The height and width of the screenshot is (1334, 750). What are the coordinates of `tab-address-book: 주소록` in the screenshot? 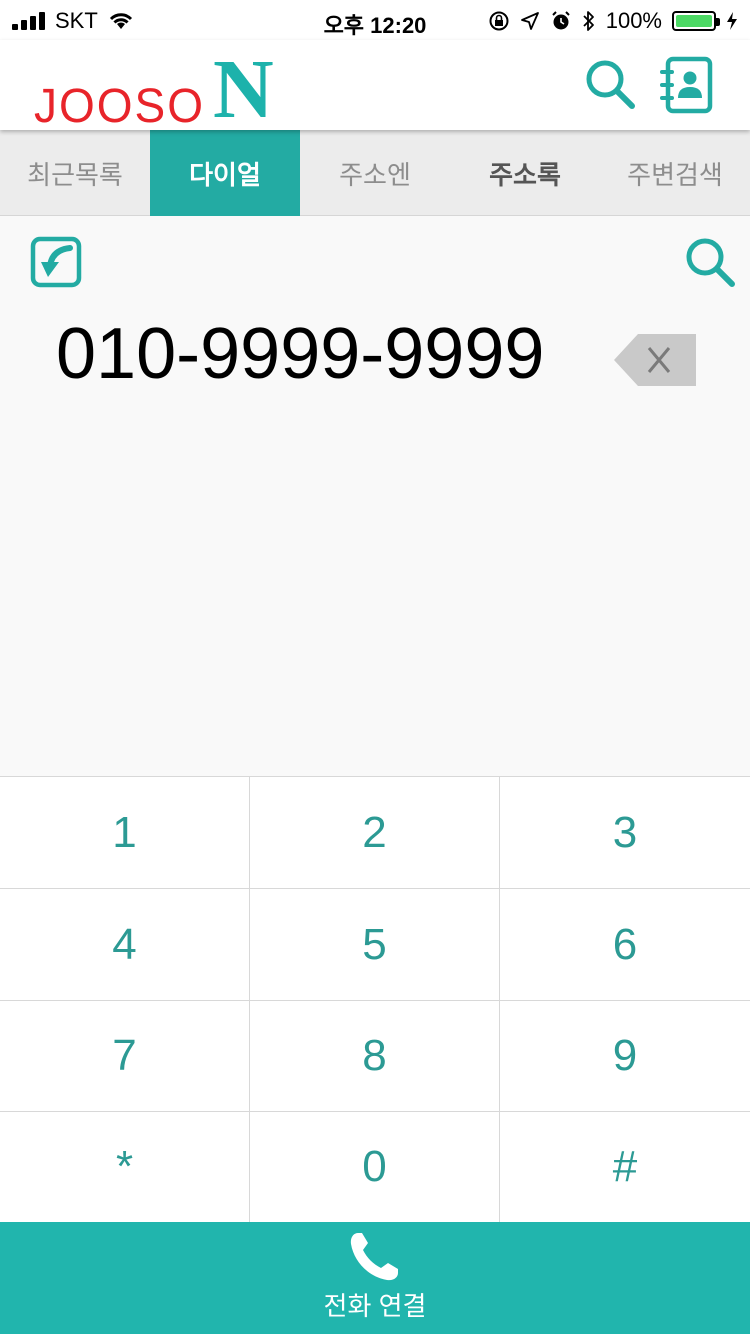 It's located at (525, 173).